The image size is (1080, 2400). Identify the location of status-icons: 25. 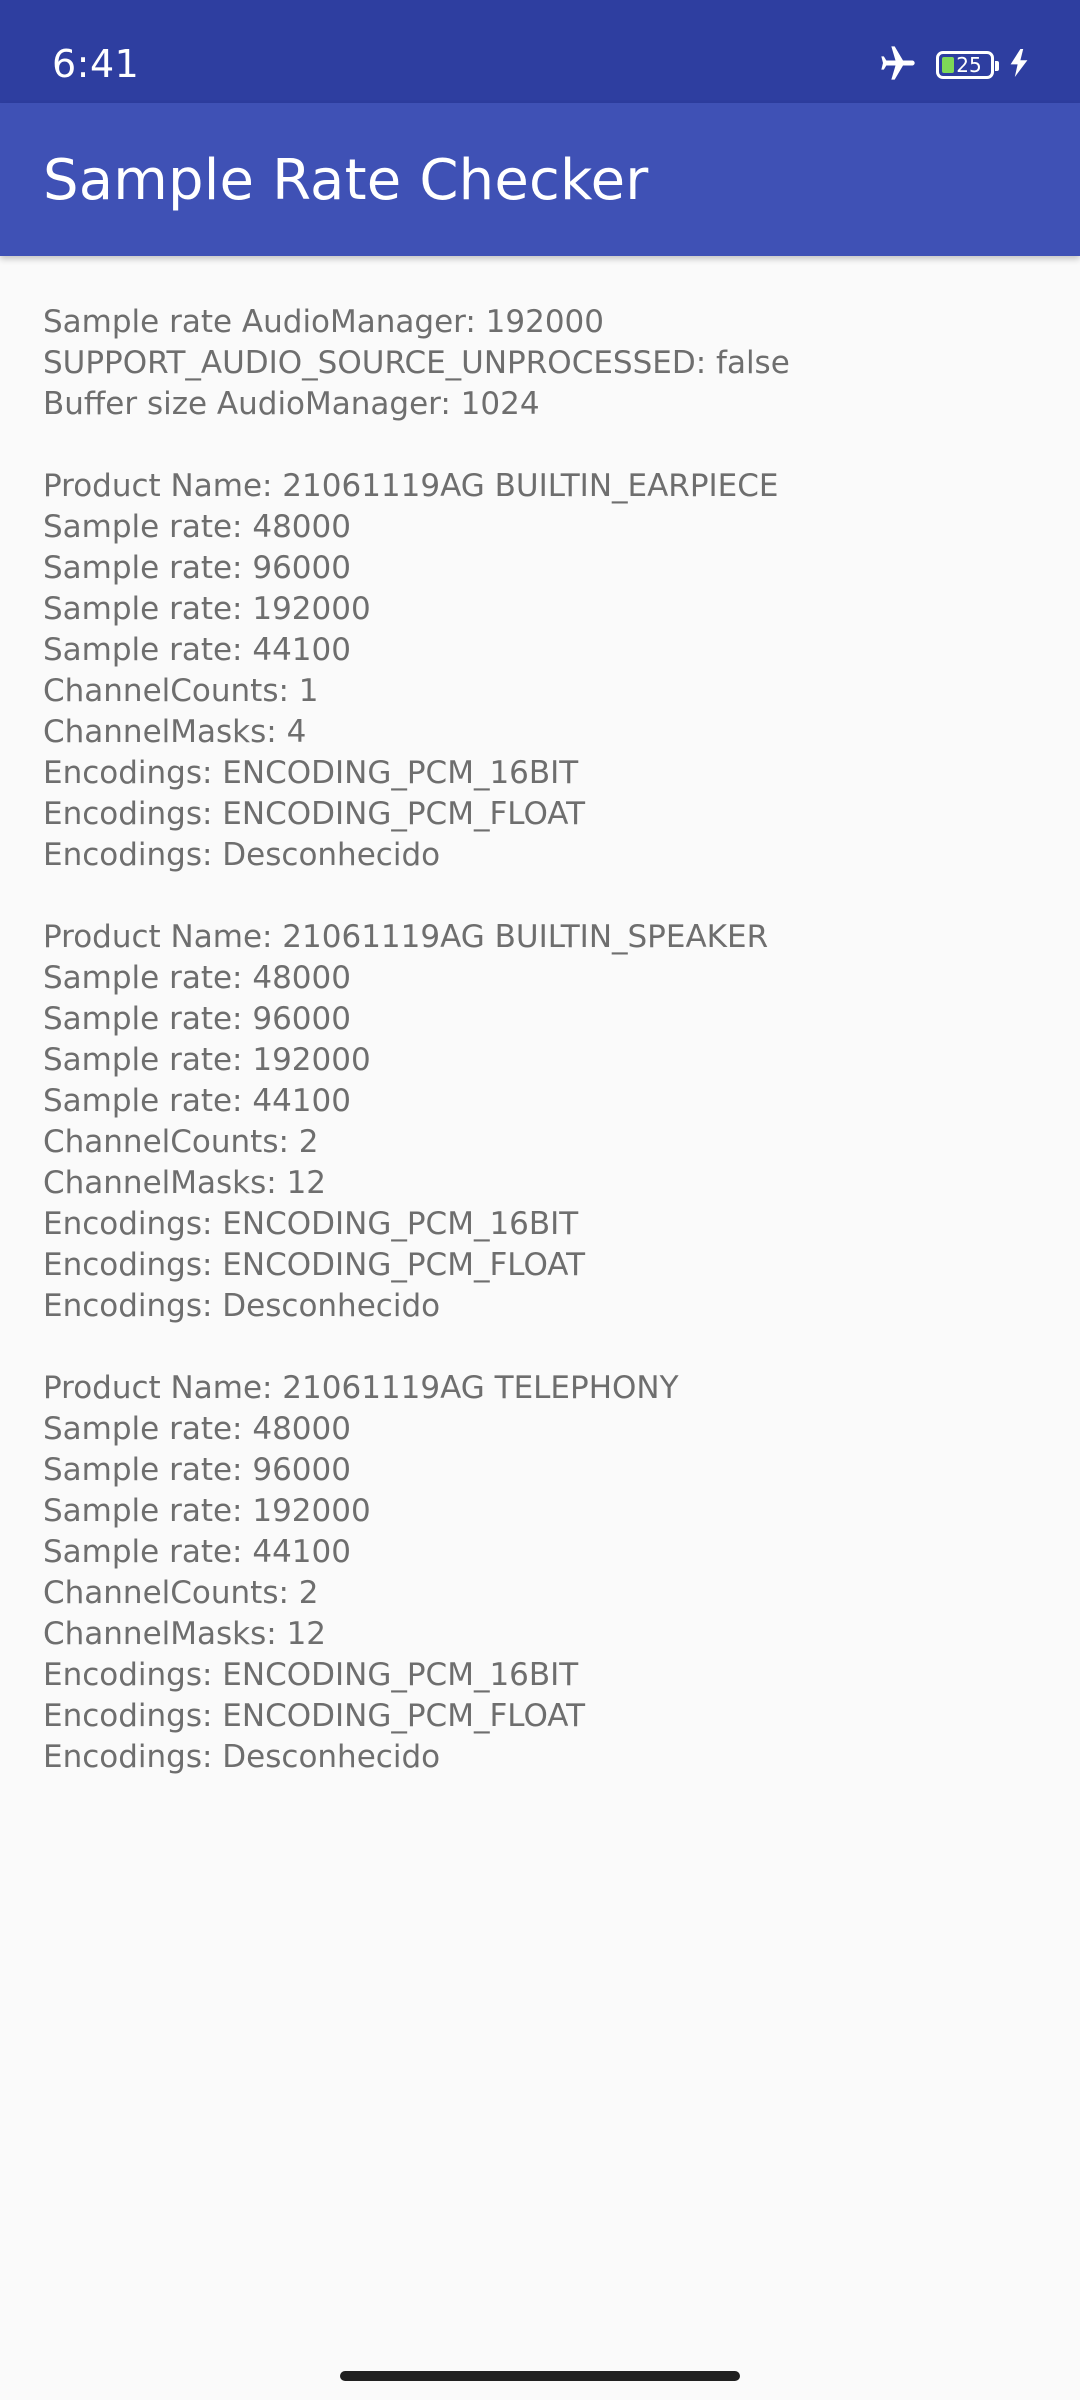
(952, 65).